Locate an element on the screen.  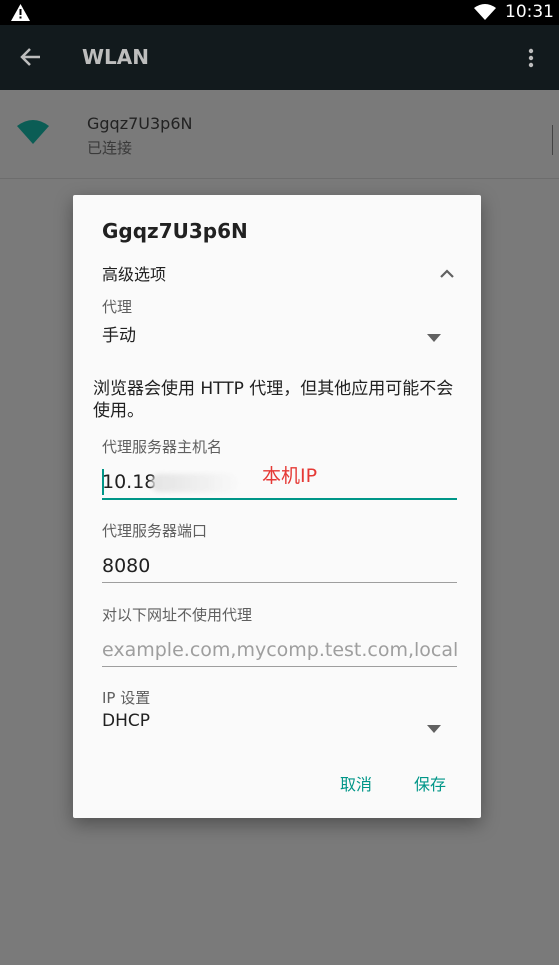
text-cursor is located at coordinates (103, 482).